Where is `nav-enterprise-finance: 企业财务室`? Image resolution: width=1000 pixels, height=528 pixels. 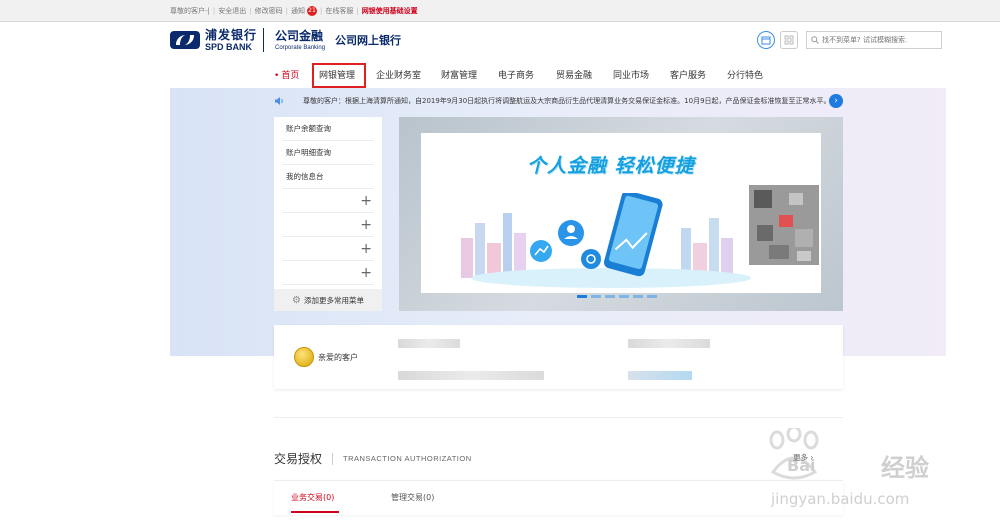 nav-enterprise-finance: 企业财务室 is located at coordinates (398, 74).